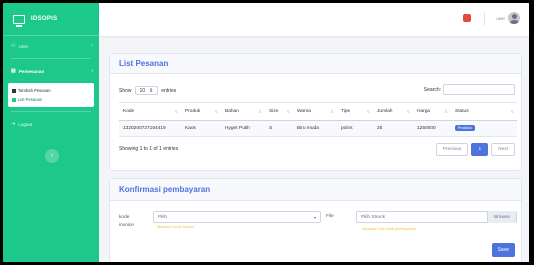  I want to click on invoice-select: Pilih ▾, so click(237, 217).